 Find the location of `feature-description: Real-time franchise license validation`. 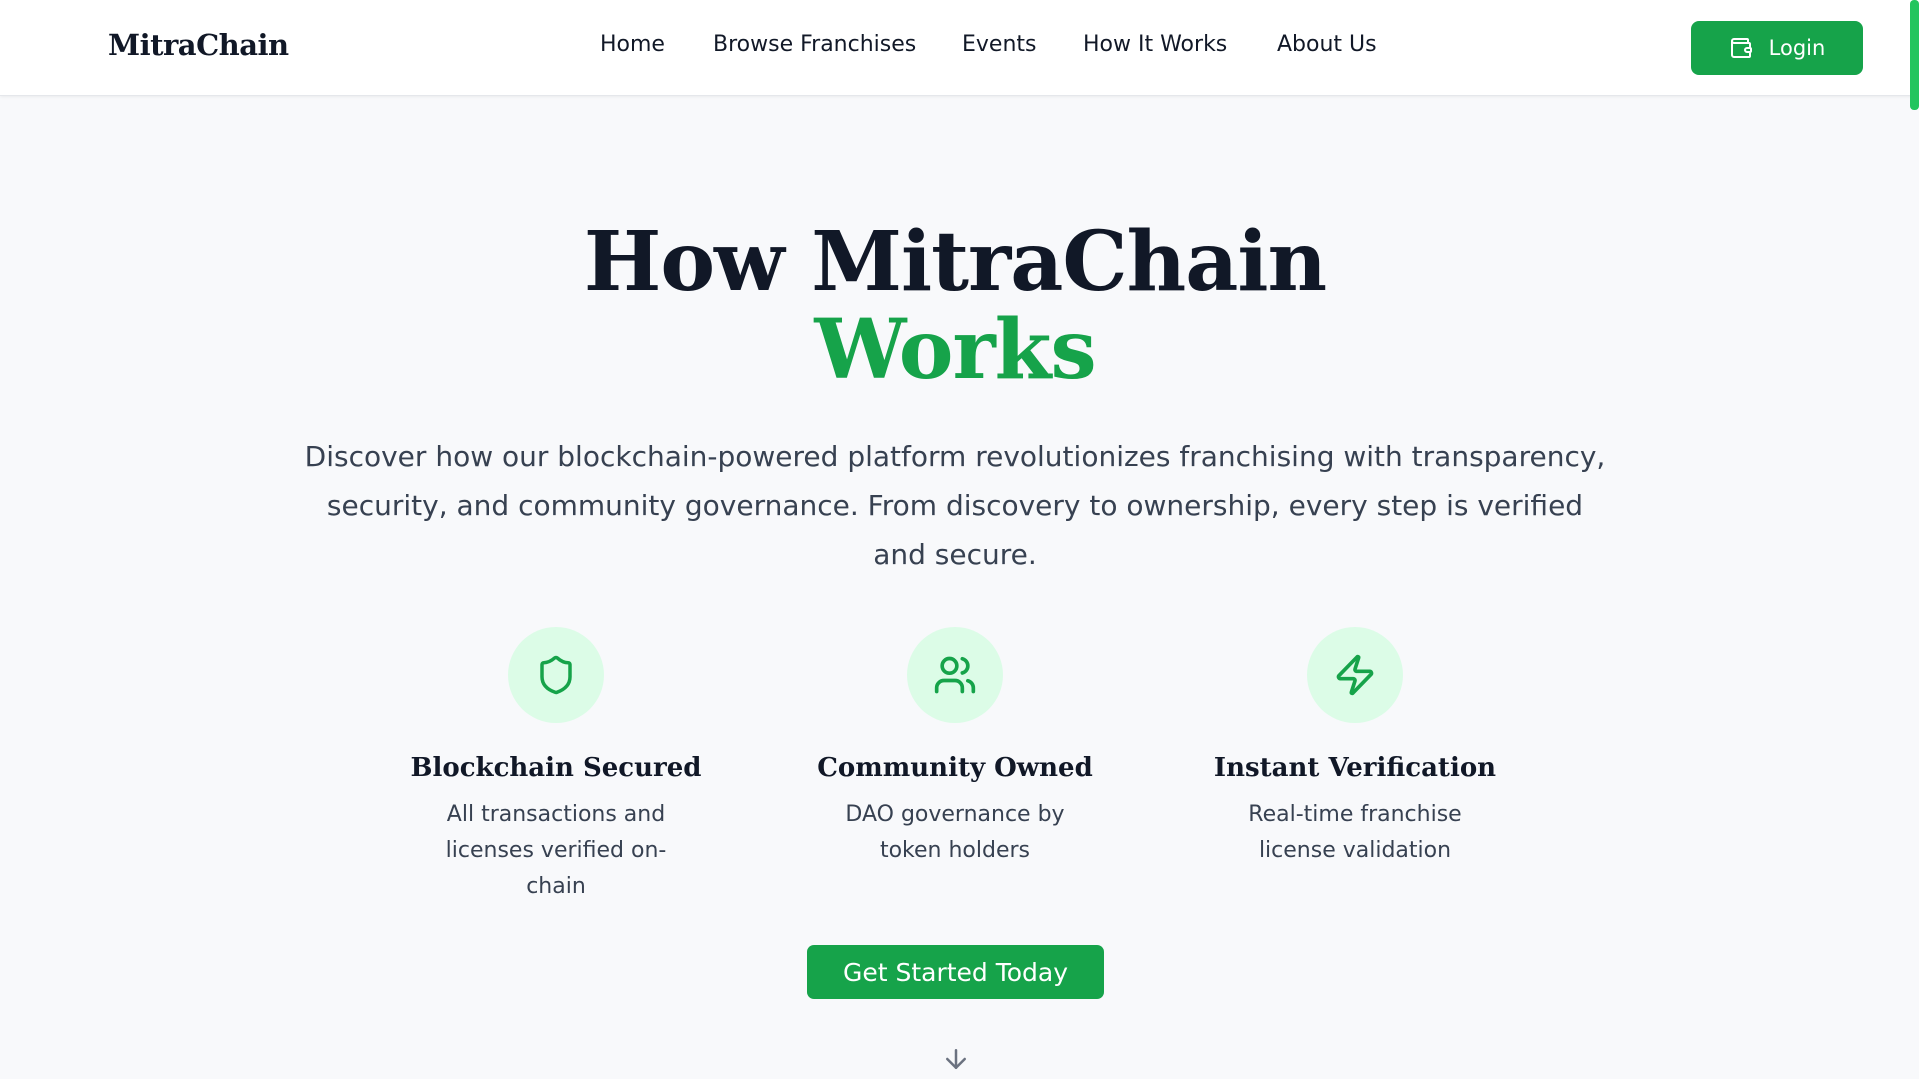

feature-description: Real-time franchise license validation is located at coordinates (1355, 832).